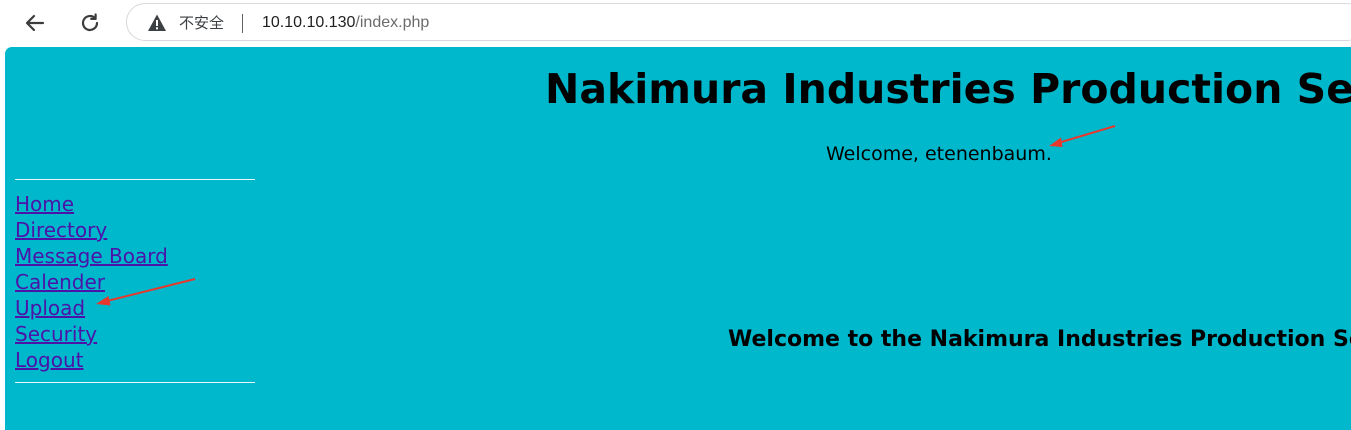 The height and width of the screenshot is (430, 1351). What do you see at coordinates (49, 360) in the screenshot?
I see `nav-link-logout: Logout` at bounding box center [49, 360].